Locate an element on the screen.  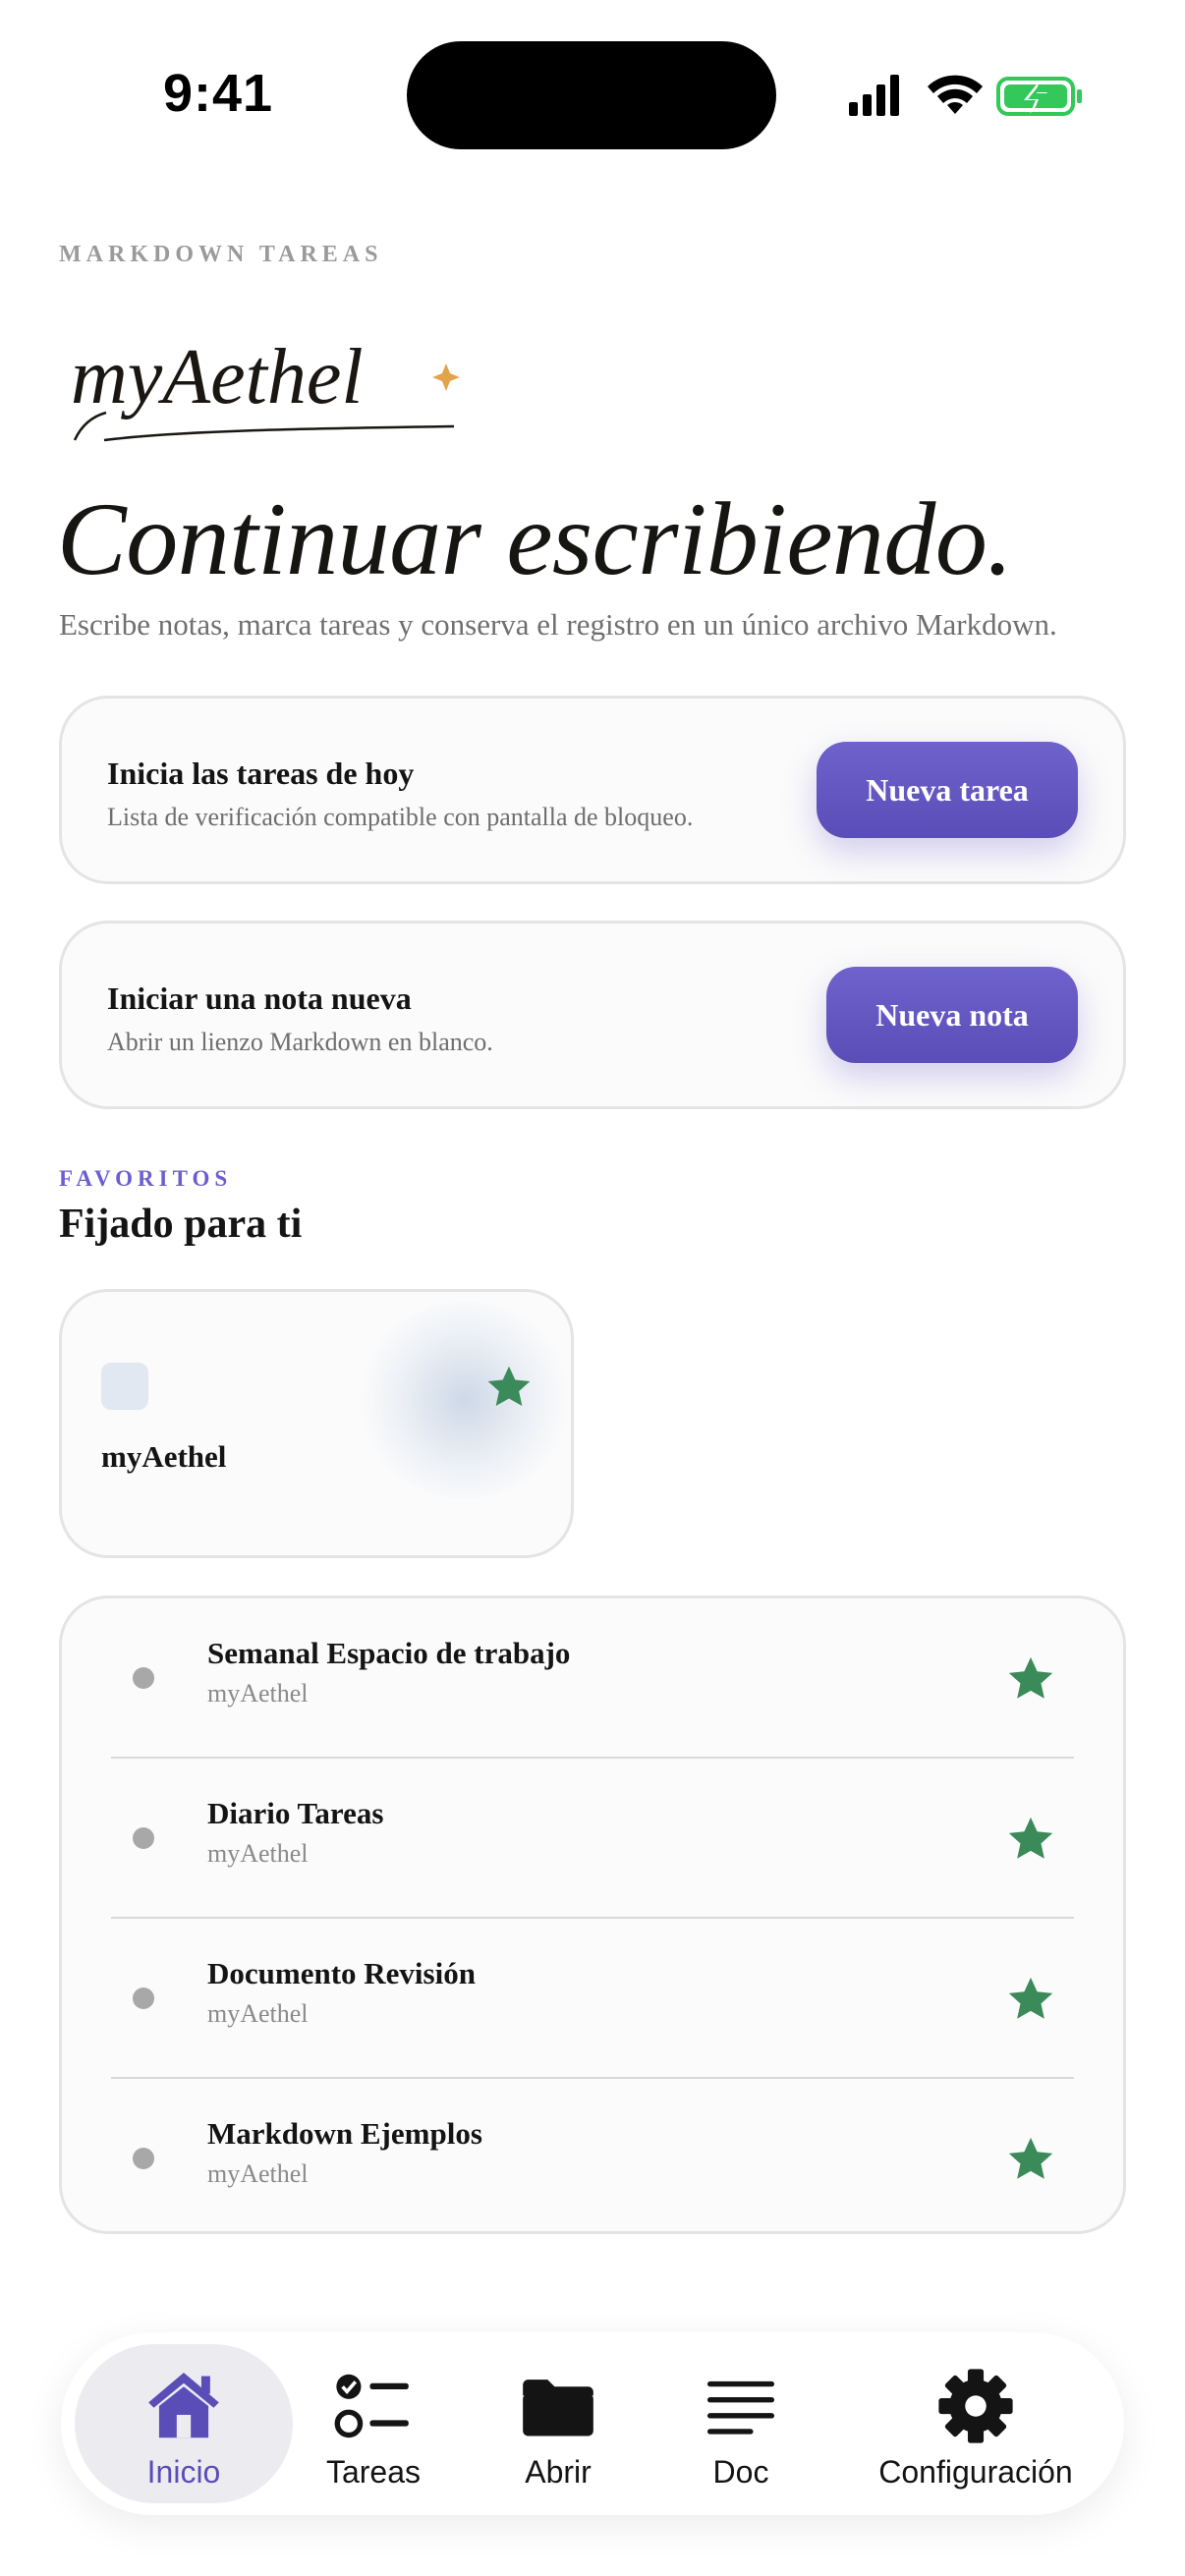
tab-label: Abrir is located at coordinates (559, 2472).